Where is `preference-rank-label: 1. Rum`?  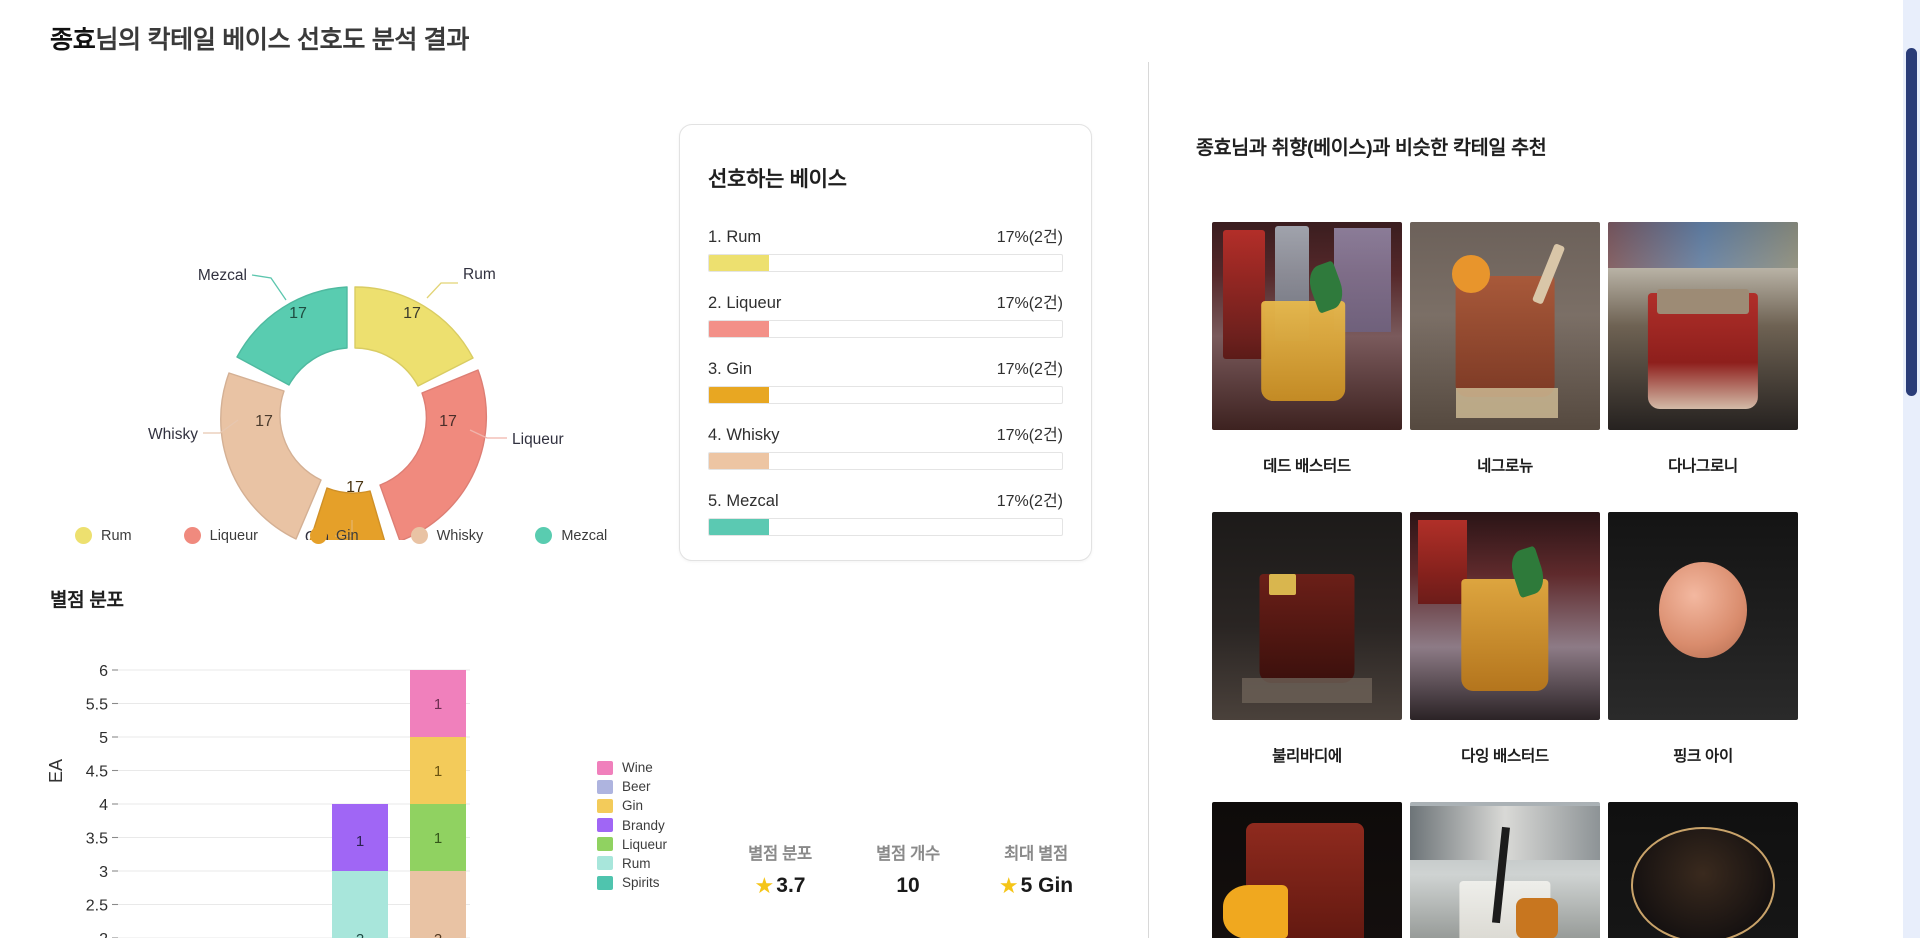 preference-rank-label: 1. Rum is located at coordinates (735, 237).